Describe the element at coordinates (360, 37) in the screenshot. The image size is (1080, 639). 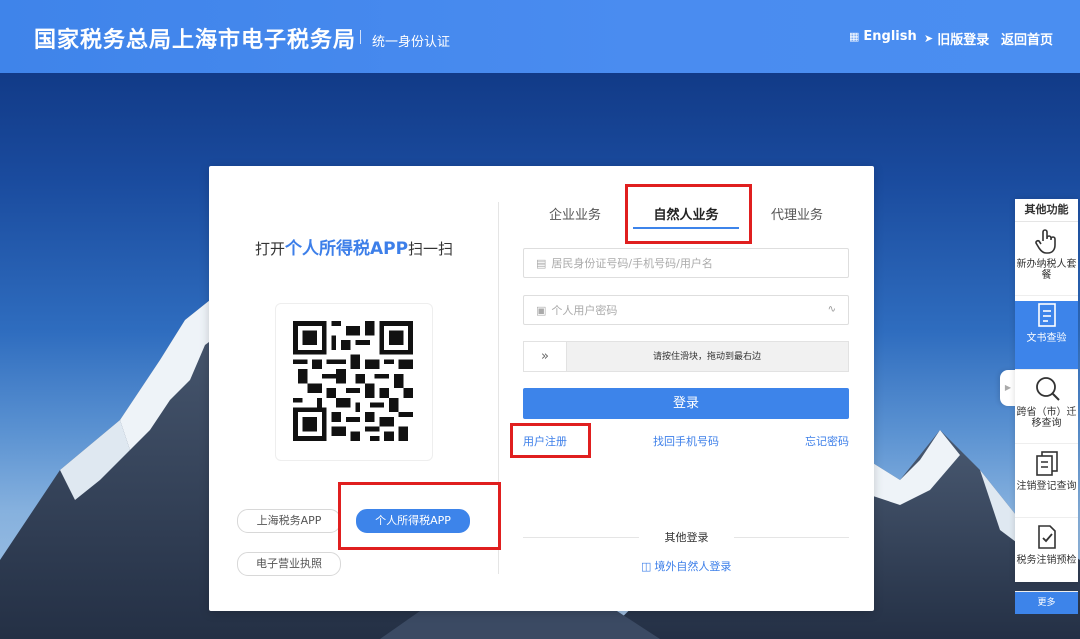
I see `title-separator` at that location.